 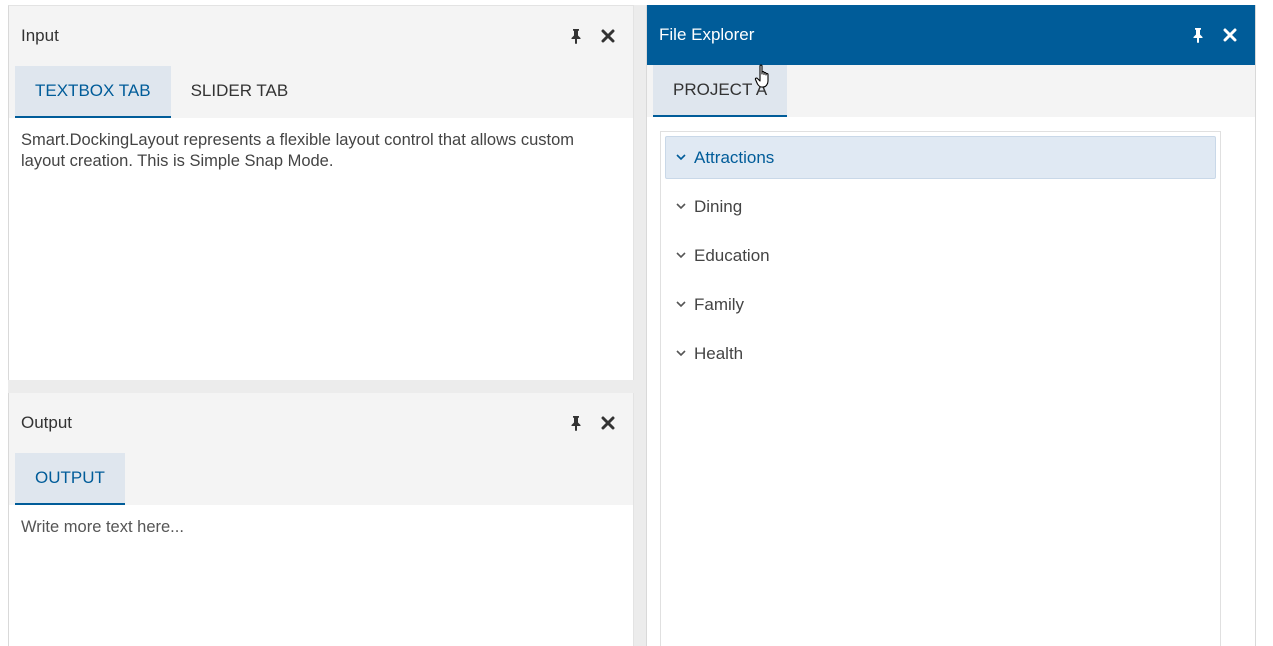 I want to click on output-tab-strip: OUTPUT, so click(x=321, y=479).